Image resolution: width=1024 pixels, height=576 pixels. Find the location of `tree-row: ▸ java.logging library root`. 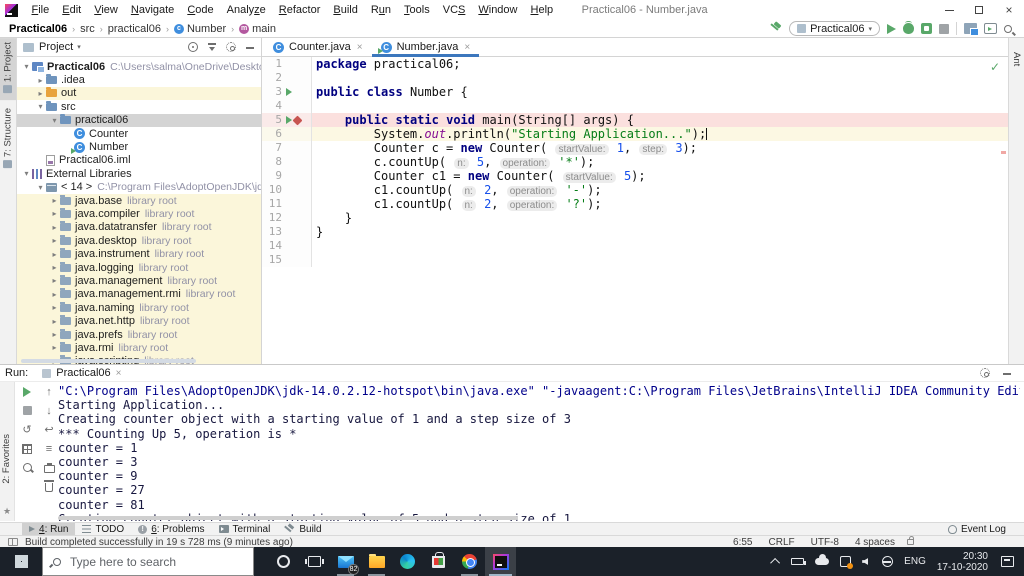

tree-row: ▸ java.logging library root is located at coordinates (139, 267).